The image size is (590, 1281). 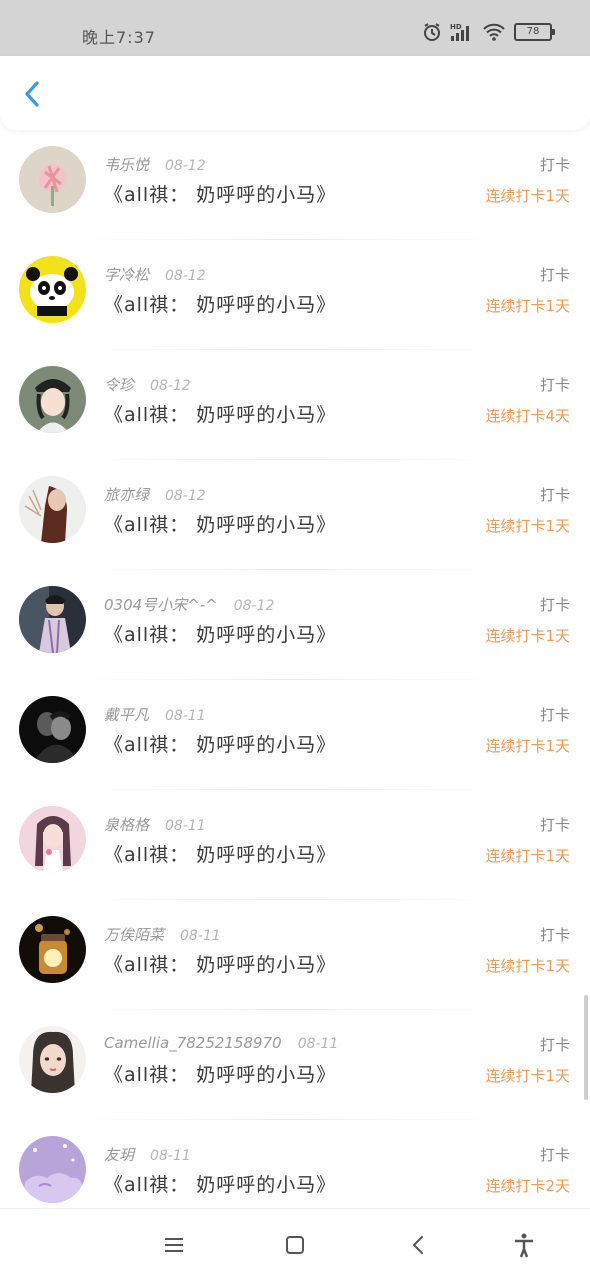 What do you see at coordinates (462, 32) in the screenshot?
I see `hd-signal-icon: HD` at bounding box center [462, 32].